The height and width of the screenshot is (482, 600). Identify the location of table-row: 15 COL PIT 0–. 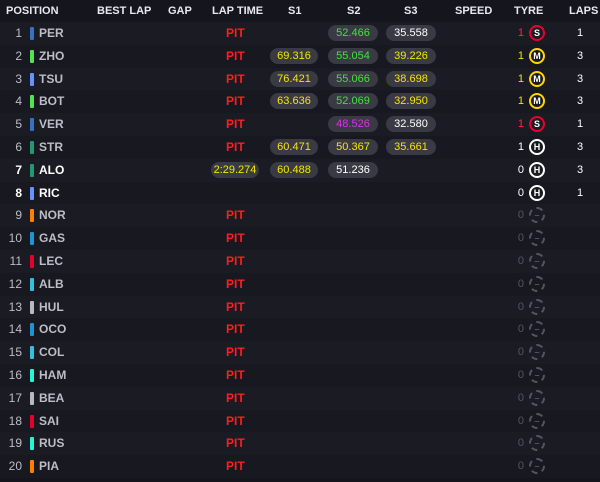
(300, 352).